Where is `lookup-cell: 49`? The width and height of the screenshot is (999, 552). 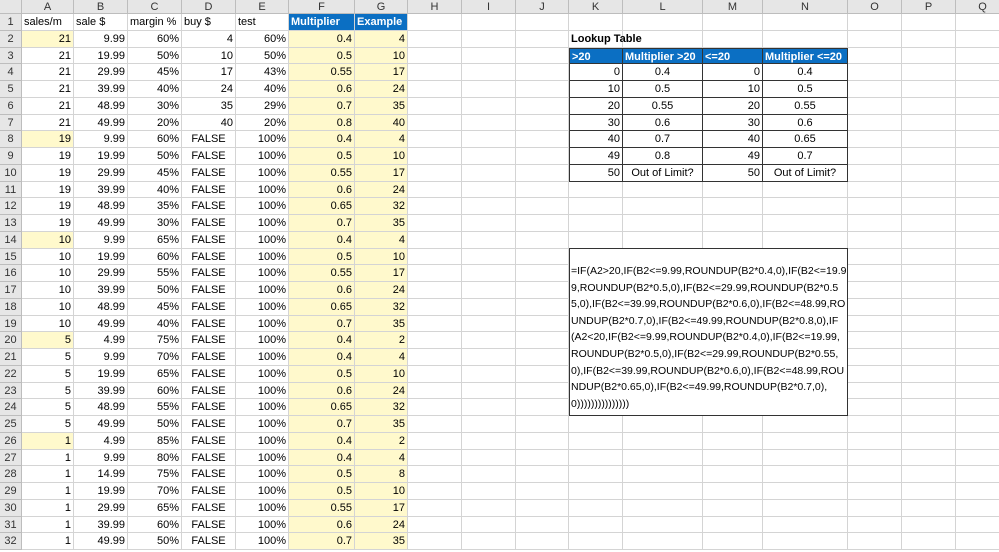
lookup-cell: 49 is located at coordinates (596, 156).